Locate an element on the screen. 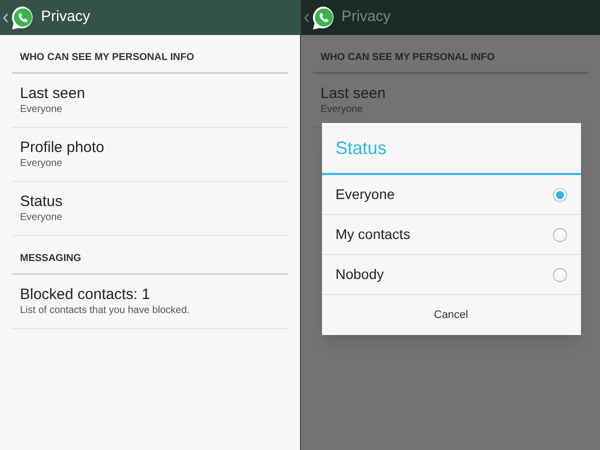  radio-option: My contacts is located at coordinates (451, 235).